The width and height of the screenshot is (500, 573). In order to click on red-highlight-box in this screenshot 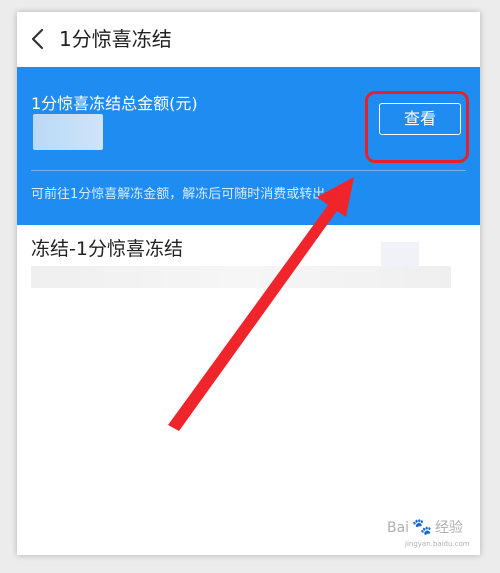, I will do `click(417, 127)`.